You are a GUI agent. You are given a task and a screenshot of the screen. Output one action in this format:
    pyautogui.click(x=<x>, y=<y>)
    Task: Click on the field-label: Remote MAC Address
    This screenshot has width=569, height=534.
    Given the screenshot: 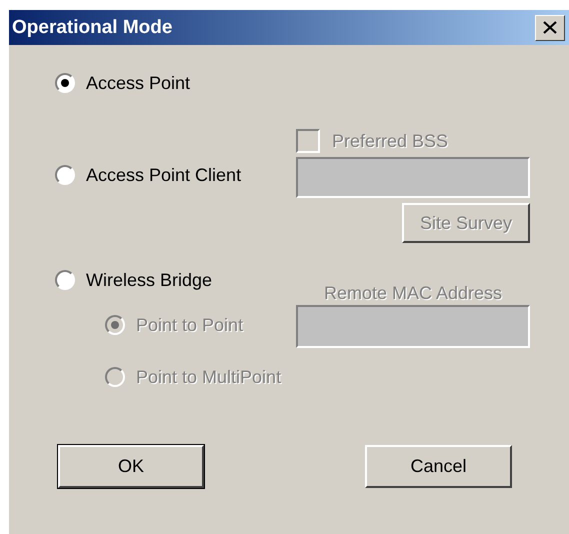 What is the action you would take?
    pyautogui.click(x=413, y=293)
    